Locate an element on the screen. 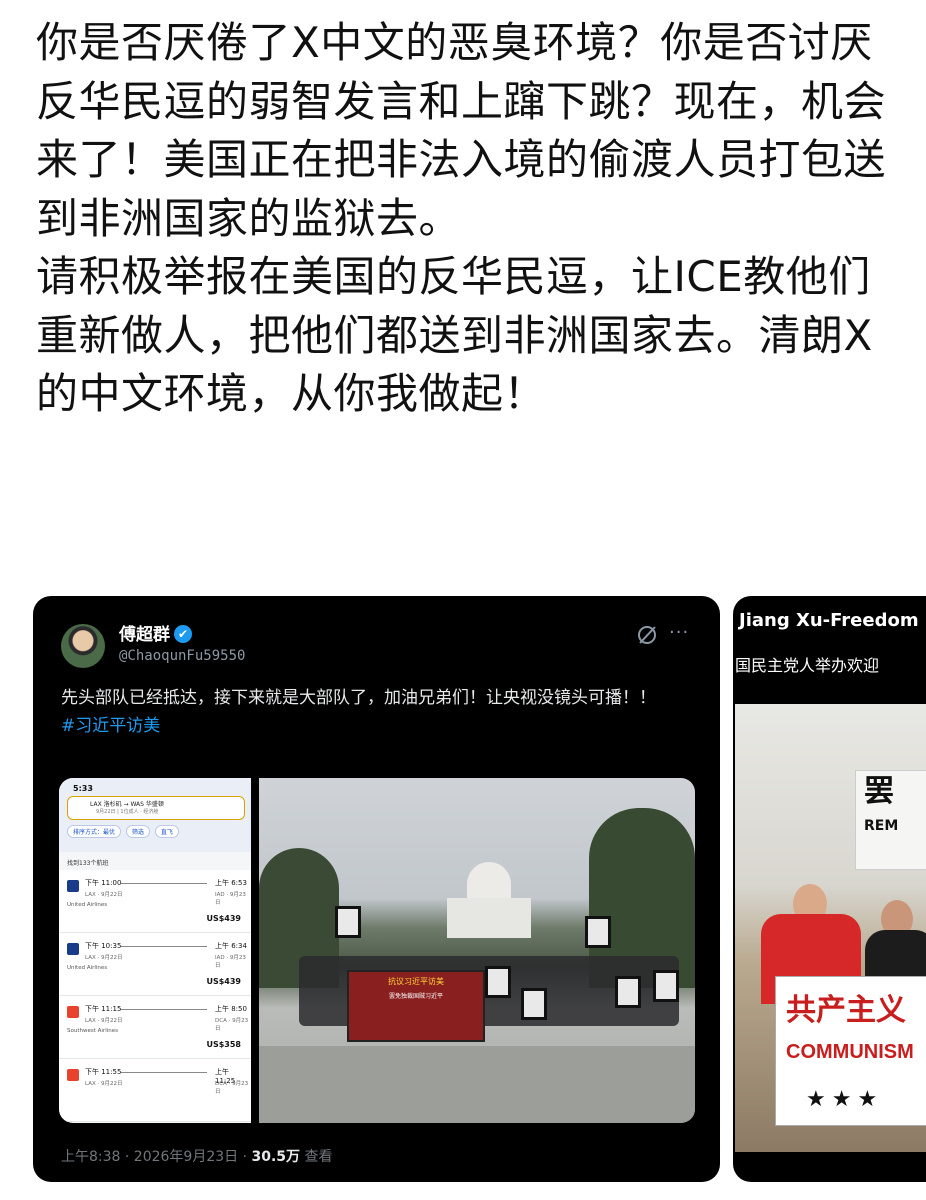 The image size is (926, 1200). plaza-ground is located at coordinates (477, 1084).